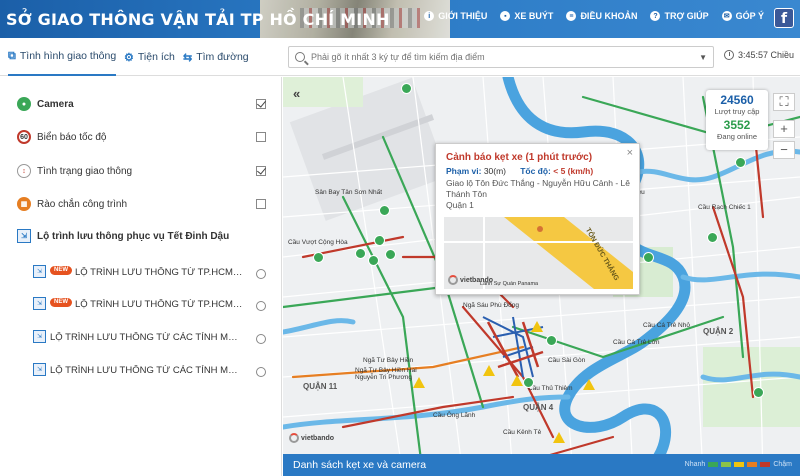 This screenshot has width=800, height=476. I want to click on vietbando-map-logo: vietbando, so click(311, 438).